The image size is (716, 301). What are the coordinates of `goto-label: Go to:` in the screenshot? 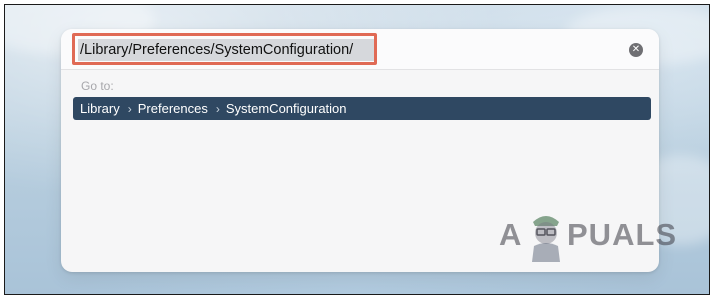 It's located at (97, 86).